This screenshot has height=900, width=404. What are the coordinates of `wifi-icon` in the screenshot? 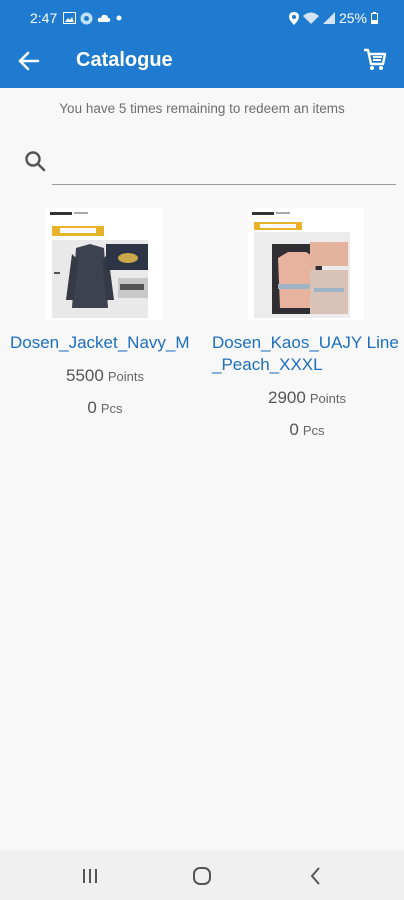 It's located at (310, 18).